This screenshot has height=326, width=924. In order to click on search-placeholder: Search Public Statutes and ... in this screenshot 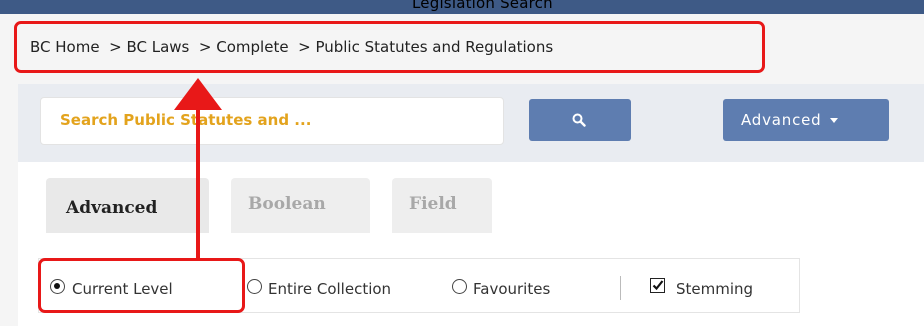, I will do `click(186, 120)`.